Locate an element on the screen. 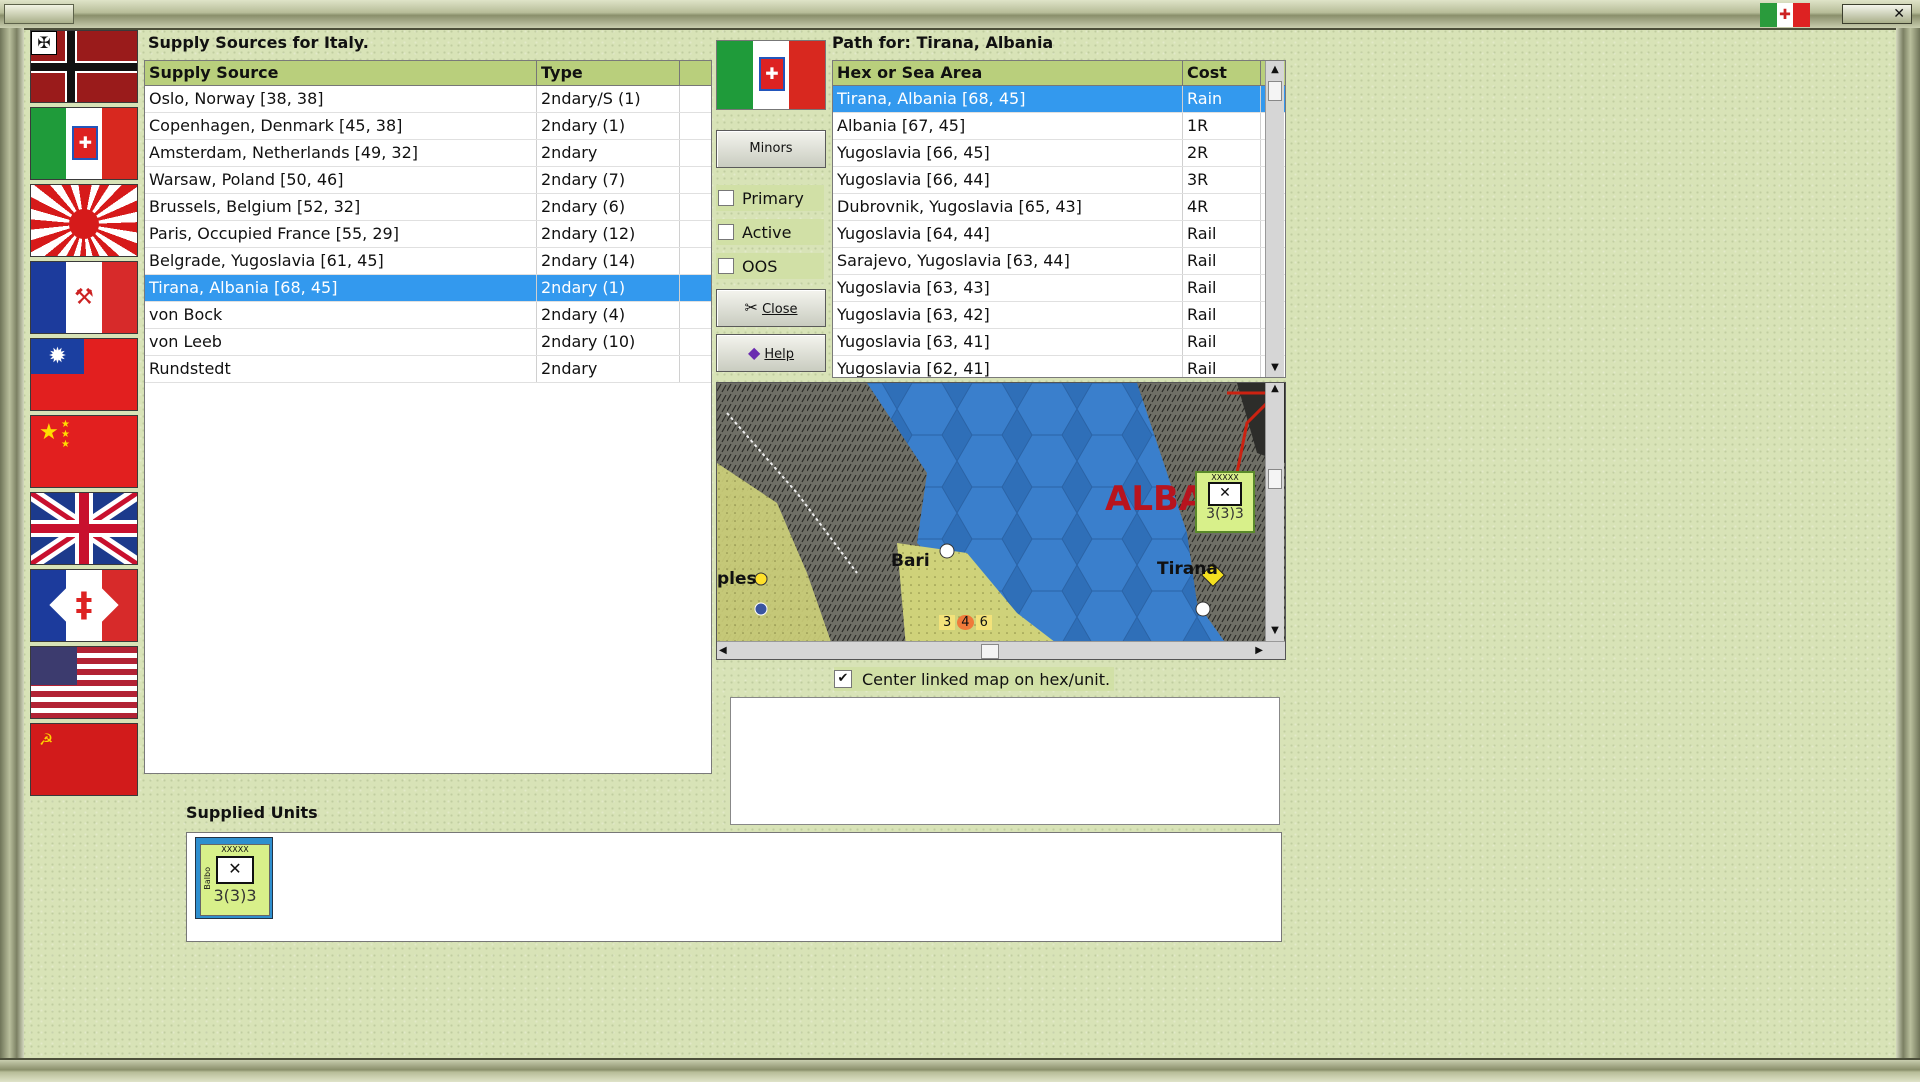 This screenshot has width=1920, height=1082. system-menu-button is located at coordinates (39, 14).